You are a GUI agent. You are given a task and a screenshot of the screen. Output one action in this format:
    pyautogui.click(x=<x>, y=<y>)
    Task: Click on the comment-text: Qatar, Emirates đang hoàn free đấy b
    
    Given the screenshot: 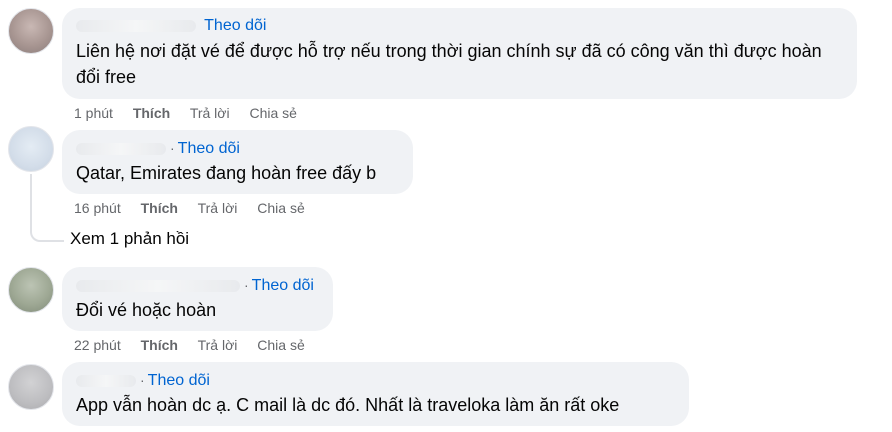 What is the action you would take?
    pyautogui.click(x=226, y=173)
    